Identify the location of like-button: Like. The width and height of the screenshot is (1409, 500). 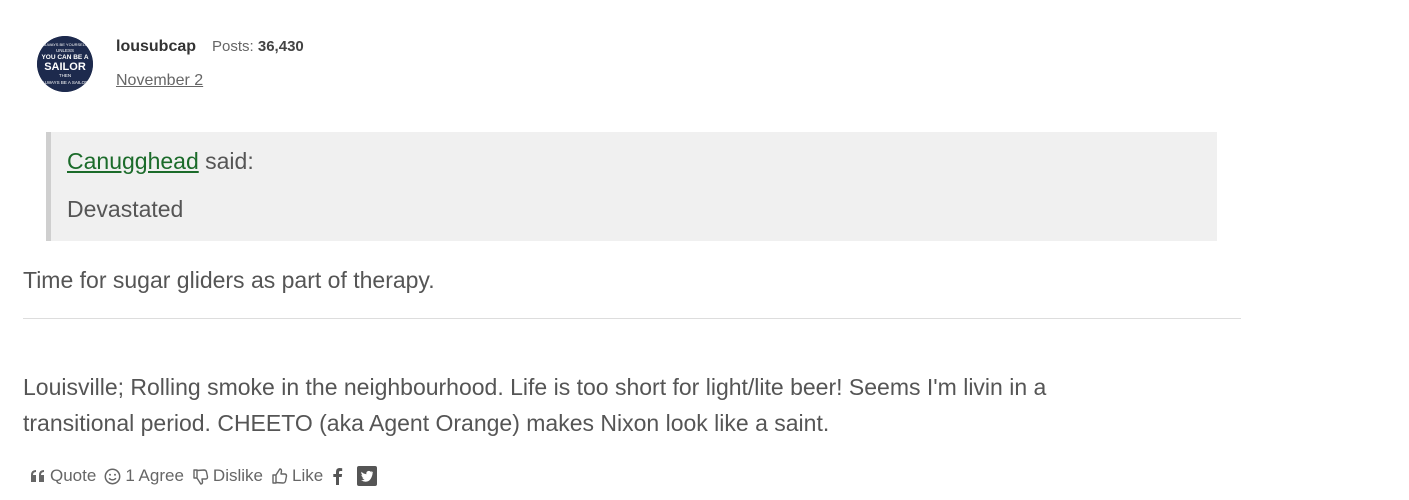
(297, 476).